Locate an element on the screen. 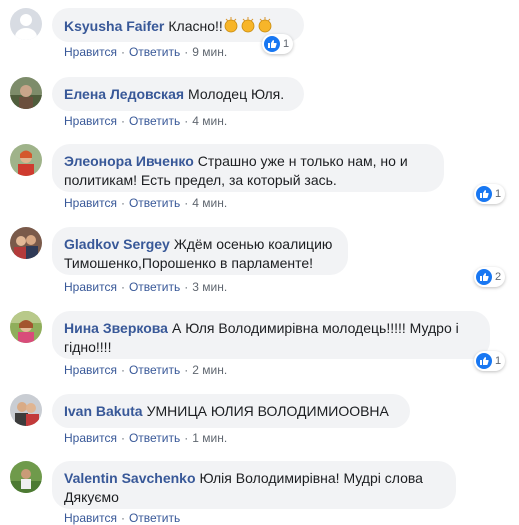 Image resolution: width=519 pixels, height=525 pixels. comment-author: Gladkov Sergey is located at coordinates (117, 244).